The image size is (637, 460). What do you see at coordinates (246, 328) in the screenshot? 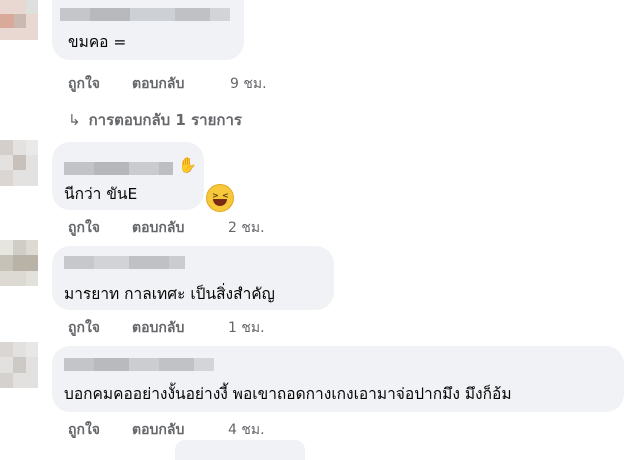
I see `timestamp: 1 ชม.` at bounding box center [246, 328].